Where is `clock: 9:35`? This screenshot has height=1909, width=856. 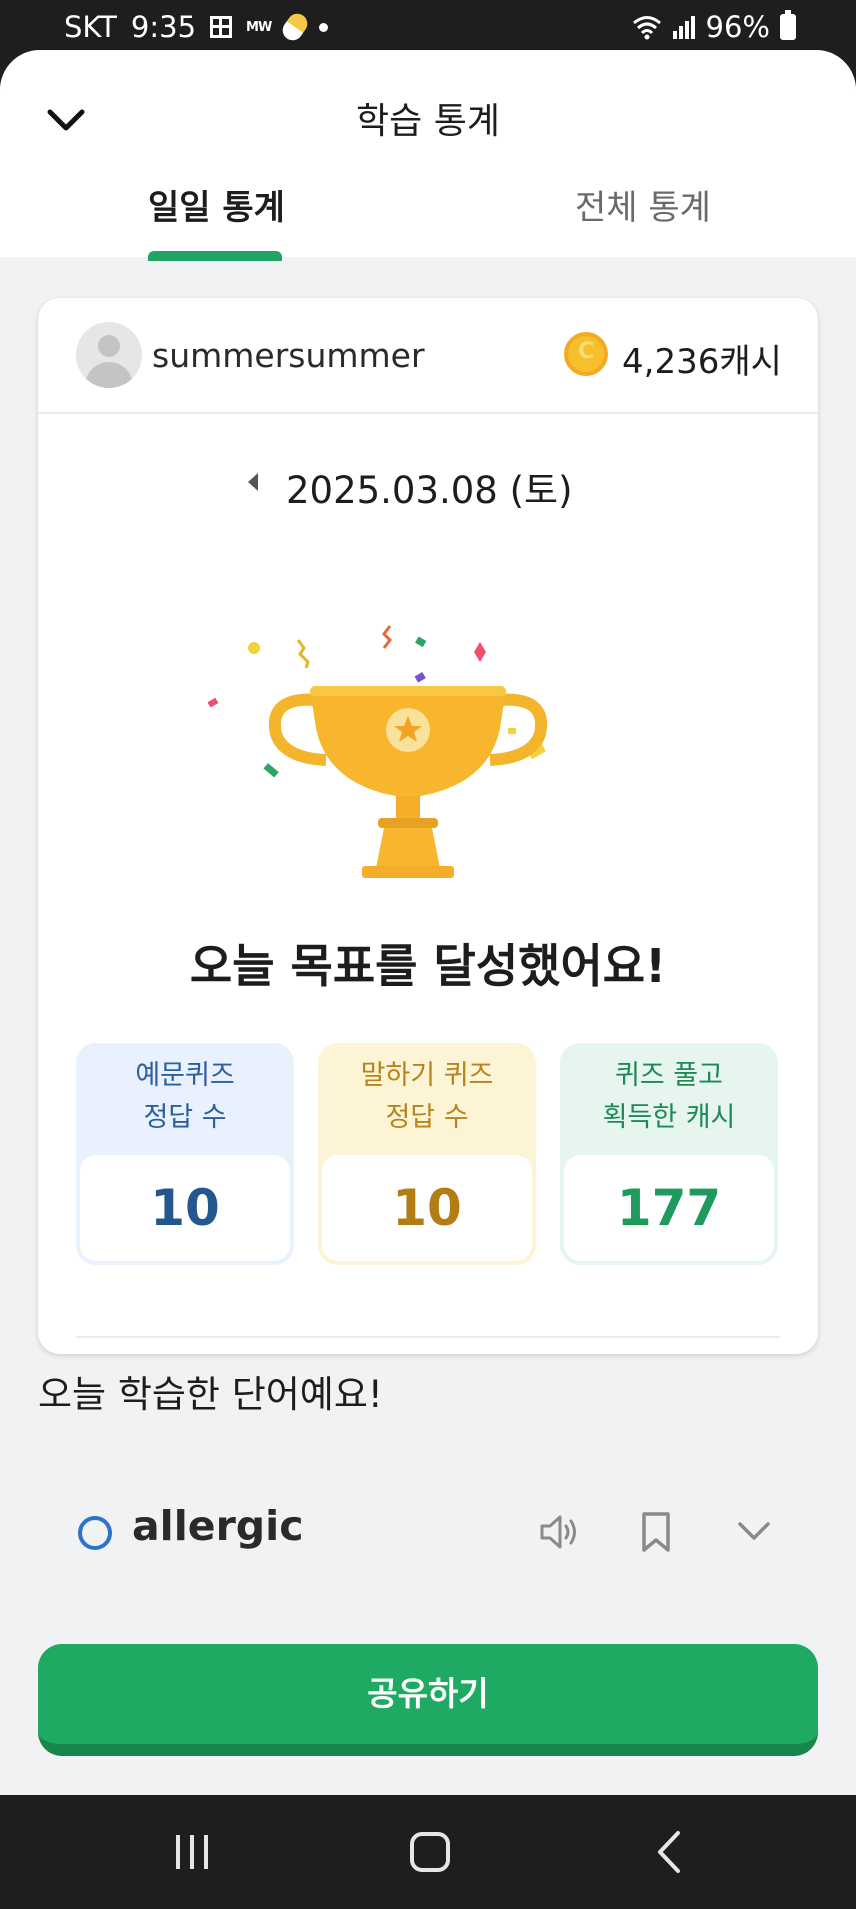
clock: 9:35 is located at coordinates (163, 27).